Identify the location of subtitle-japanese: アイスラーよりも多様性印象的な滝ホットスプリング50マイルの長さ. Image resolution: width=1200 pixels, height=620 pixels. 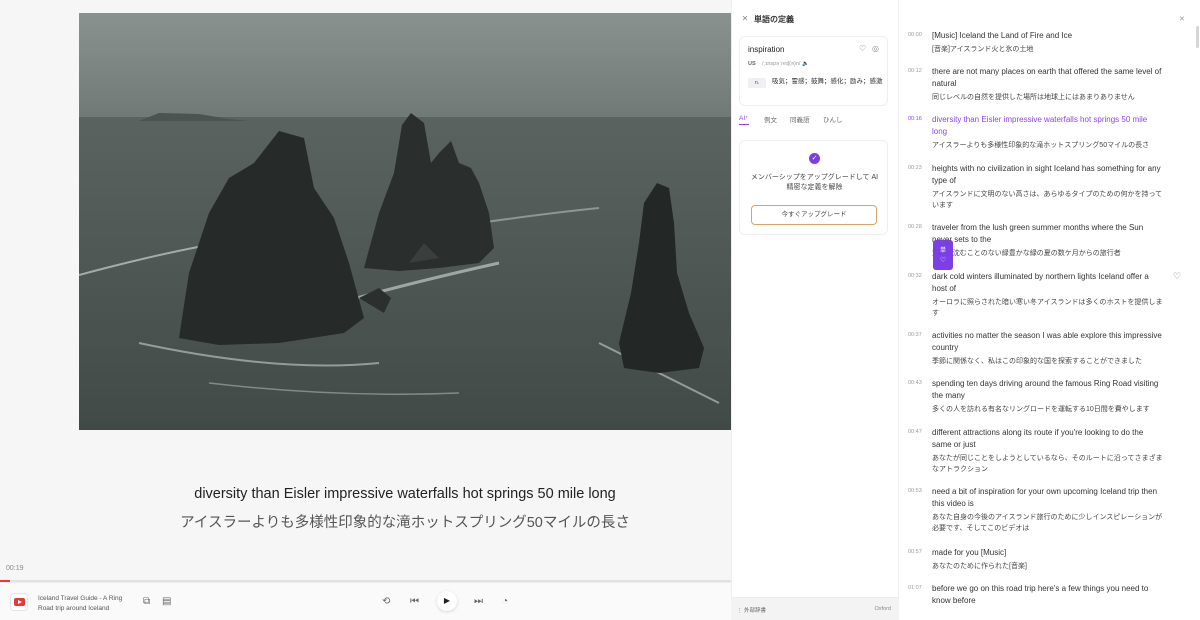
(405, 521).